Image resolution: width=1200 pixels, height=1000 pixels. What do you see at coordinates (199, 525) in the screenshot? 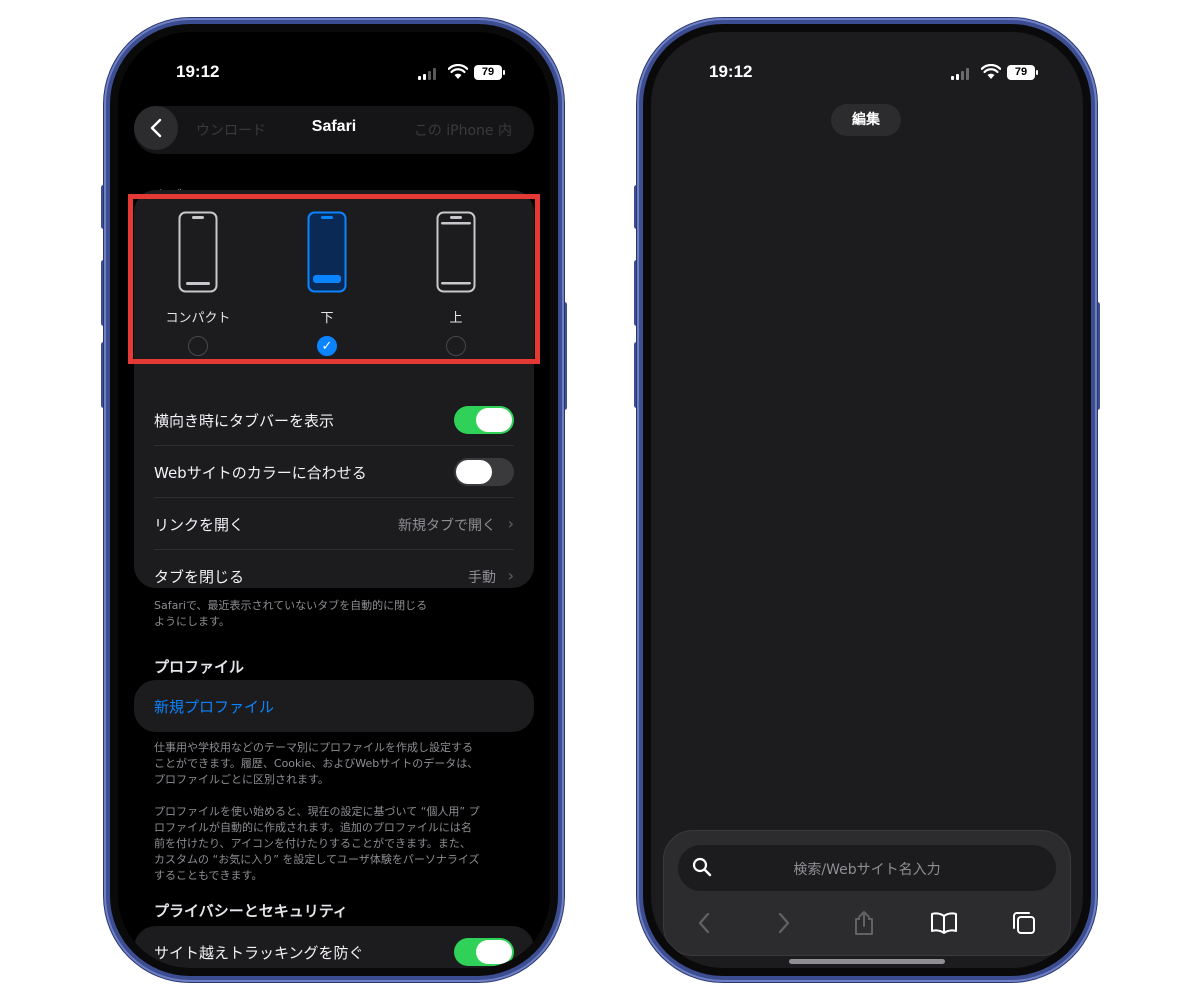
I see `open-links-label: リンクを開く` at bounding box center [199, 525].